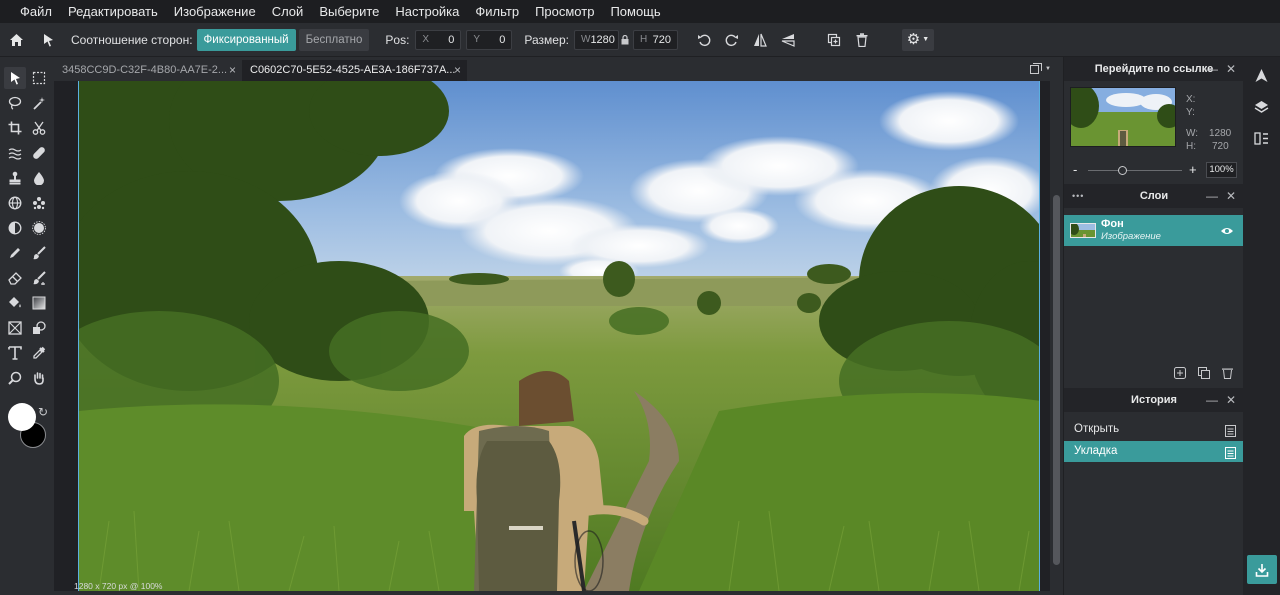  What do you see at coordinates (489, 39) in the screenshot?
I see `pos-y-field: Y 0` at bounding box center [489, 39].